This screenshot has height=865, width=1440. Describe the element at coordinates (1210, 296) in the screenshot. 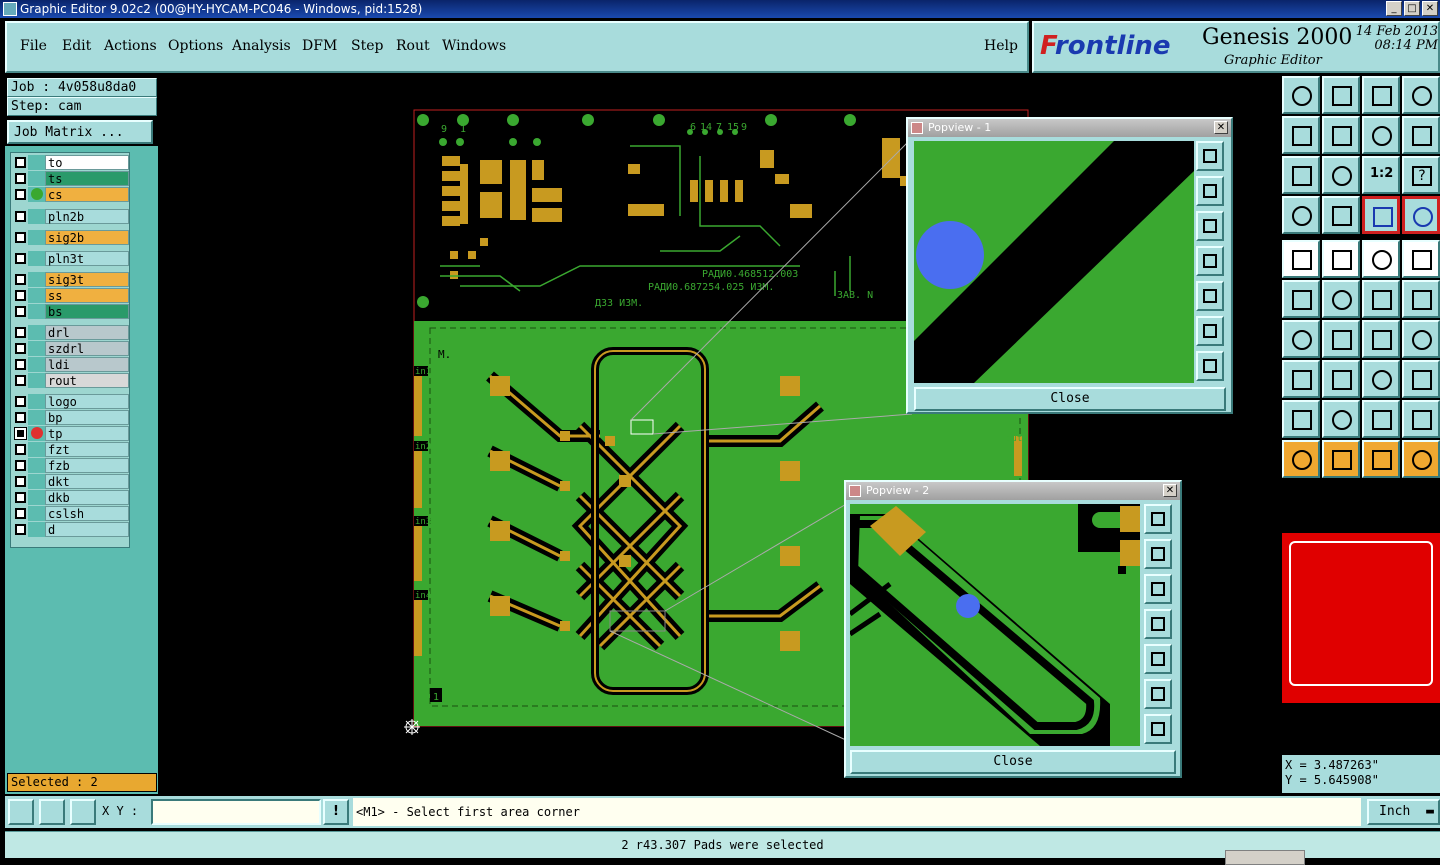

I see `popview-1-pan-right-tool` at that location.